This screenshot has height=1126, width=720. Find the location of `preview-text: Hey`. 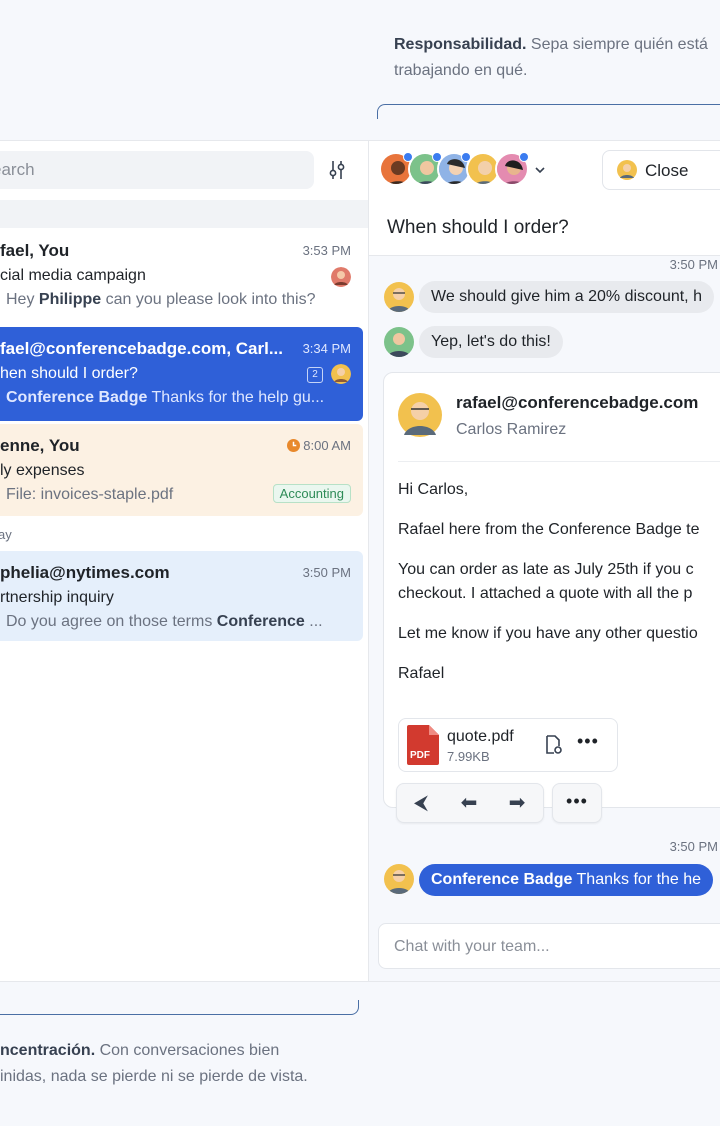

preview-text: Hey is located at coordinates (22, 299).